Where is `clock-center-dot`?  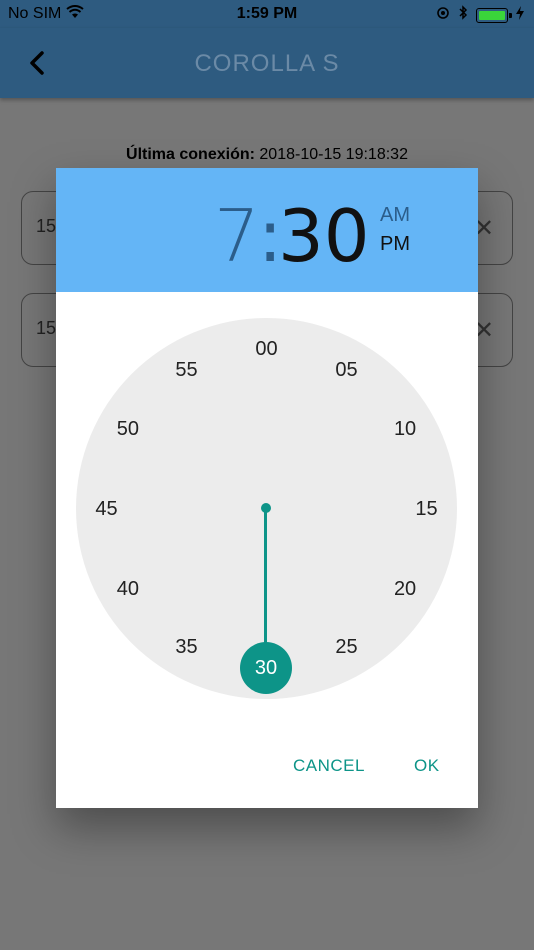
clock-center-dot is located at coordinates (266, 508).